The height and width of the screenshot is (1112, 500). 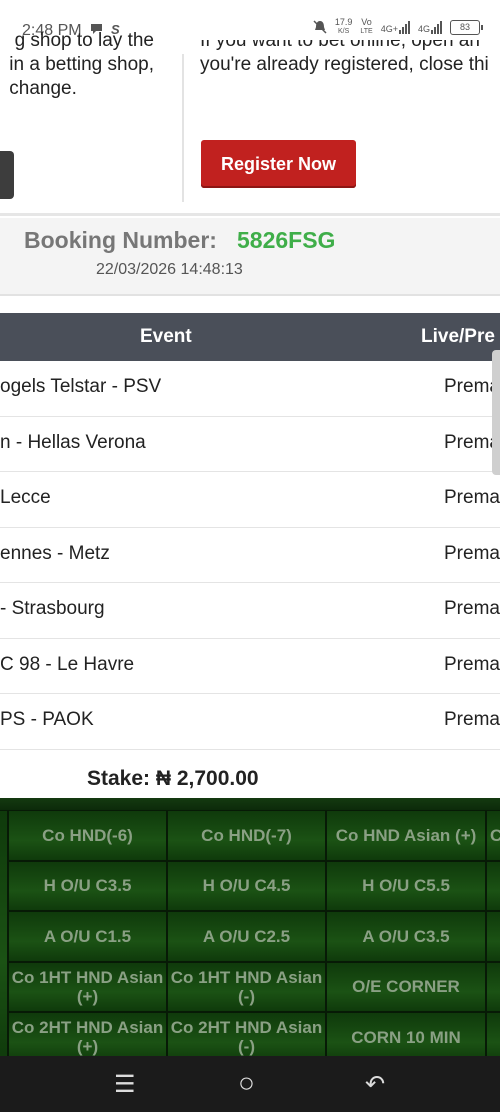 I want to click on market-option: H O/U C5.5, so click(x=406, y=885).